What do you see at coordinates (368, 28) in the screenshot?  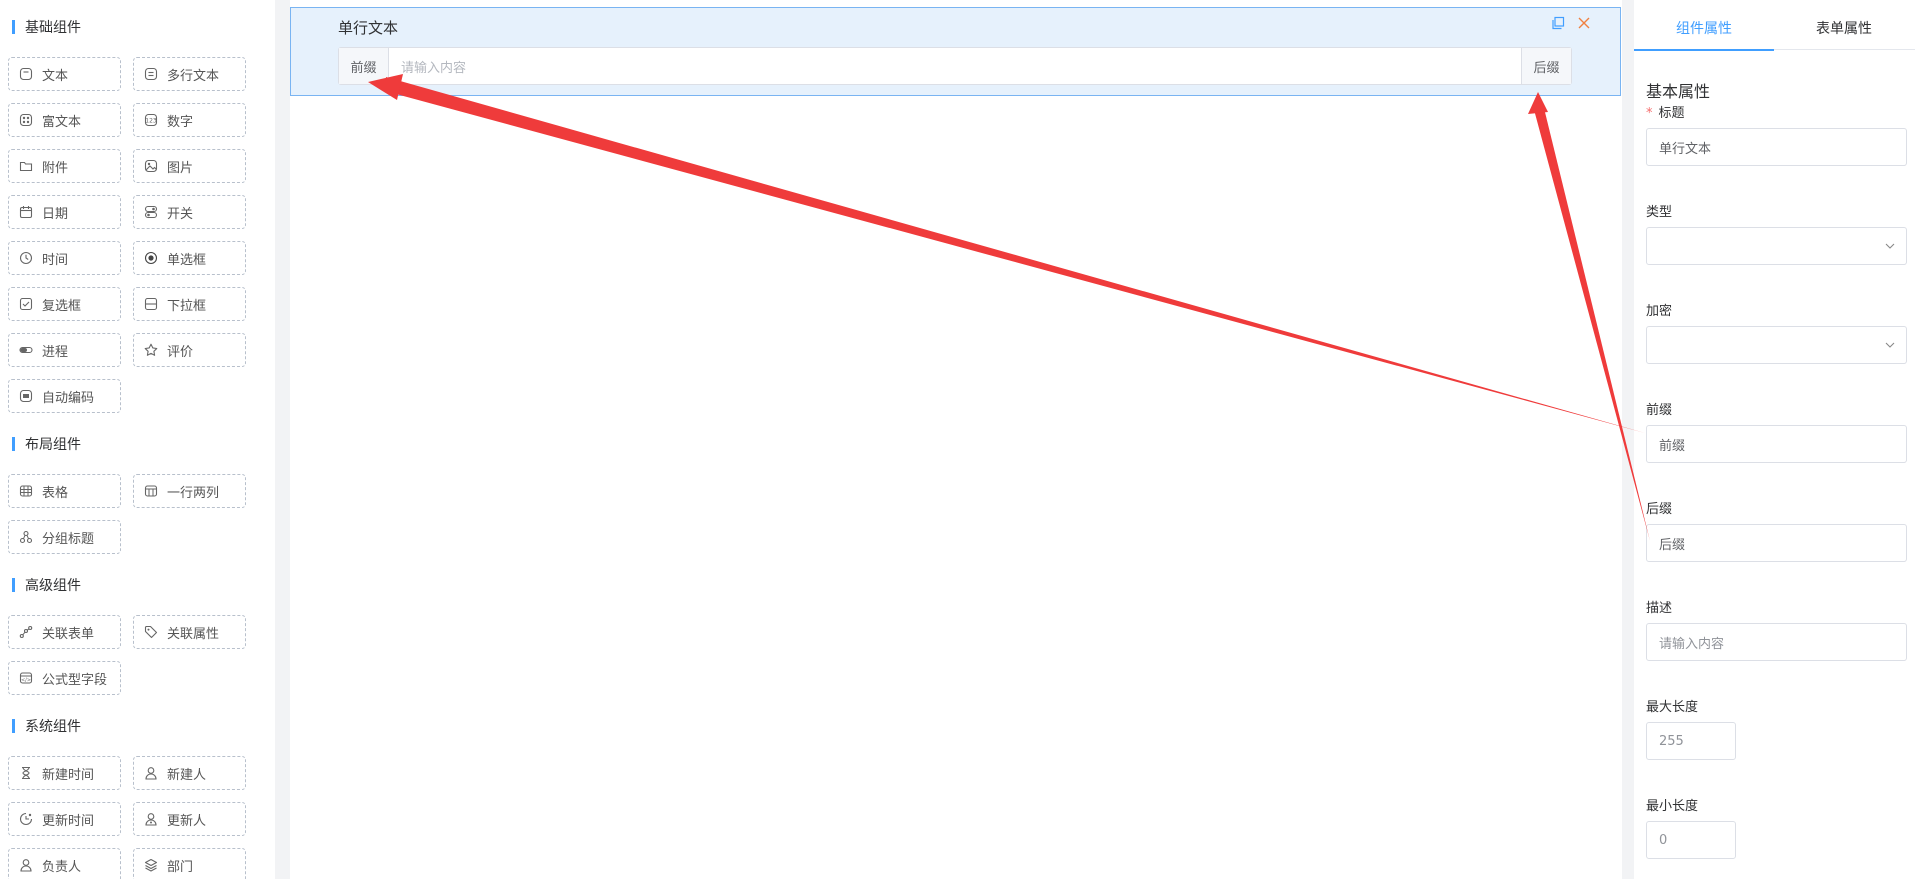 I see `field-label: 单行文本` at bounding box center [368, 28].